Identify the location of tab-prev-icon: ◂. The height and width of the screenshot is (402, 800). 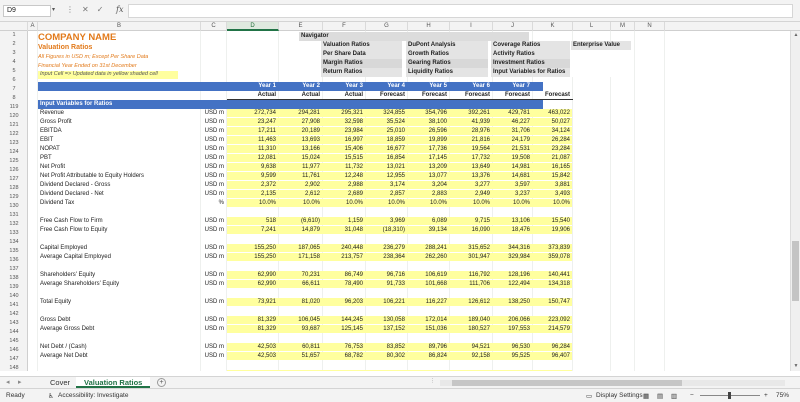
(8, 382).